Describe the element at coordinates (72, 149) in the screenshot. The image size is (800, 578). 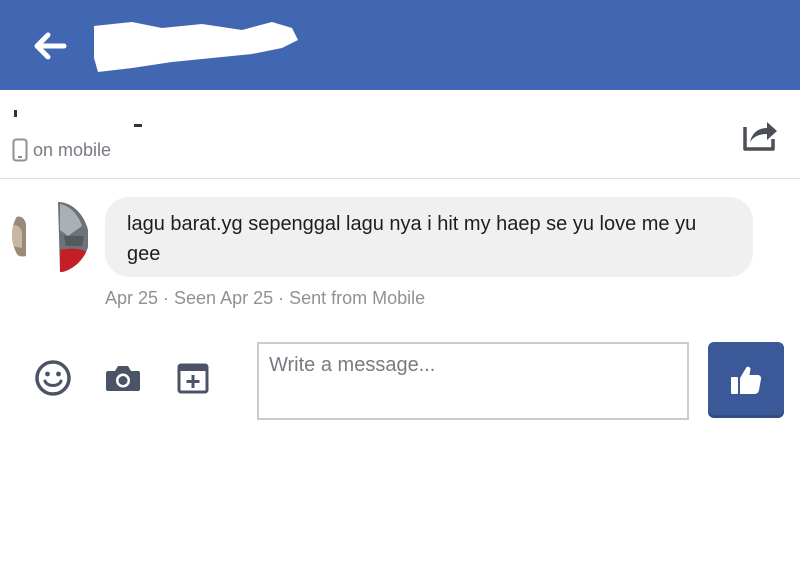
I see `online-status-label: on mobile` at that location.